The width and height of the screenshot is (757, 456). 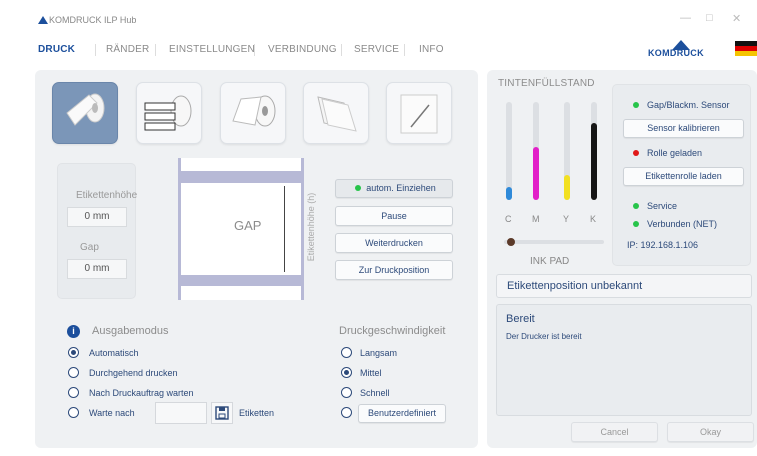 I want to click on minimize-button: —, so click(x=685, y=18).